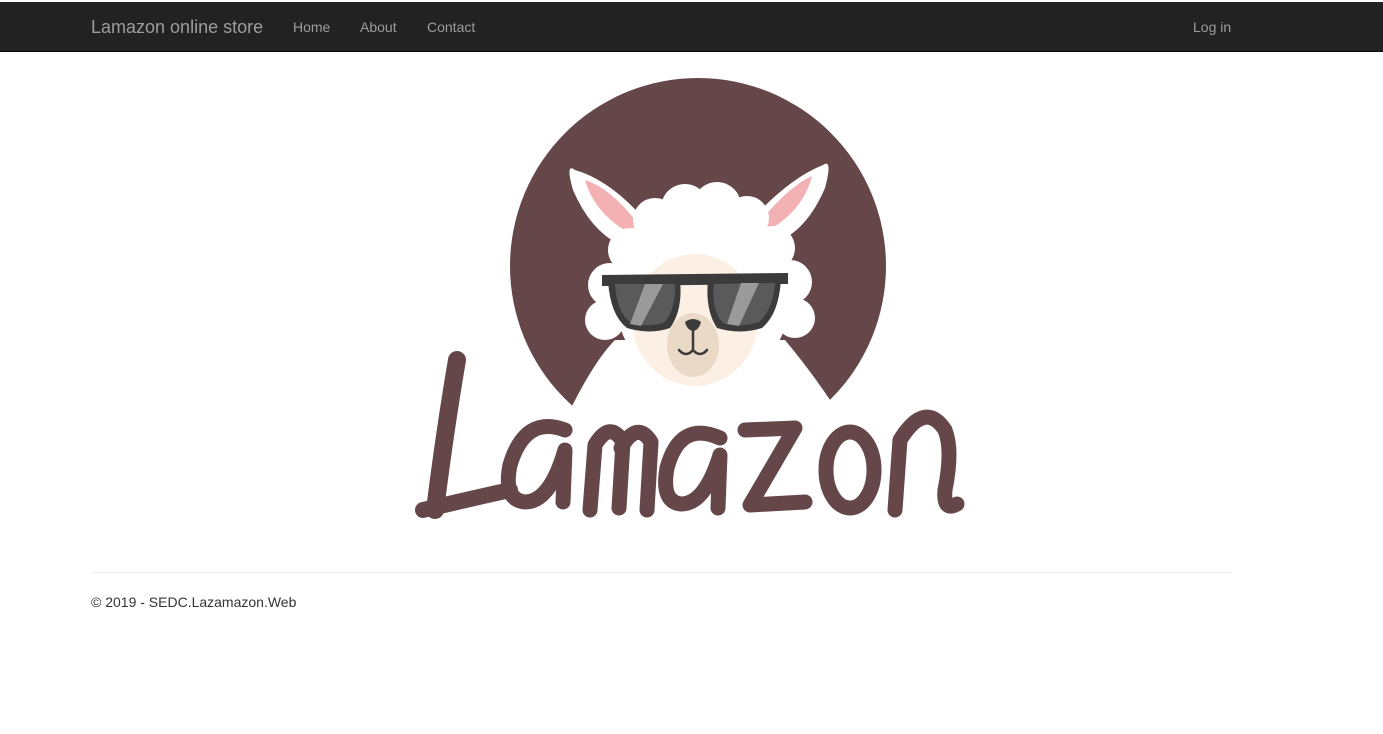  I want to click on login-link: Log in, so click(1212, 27).